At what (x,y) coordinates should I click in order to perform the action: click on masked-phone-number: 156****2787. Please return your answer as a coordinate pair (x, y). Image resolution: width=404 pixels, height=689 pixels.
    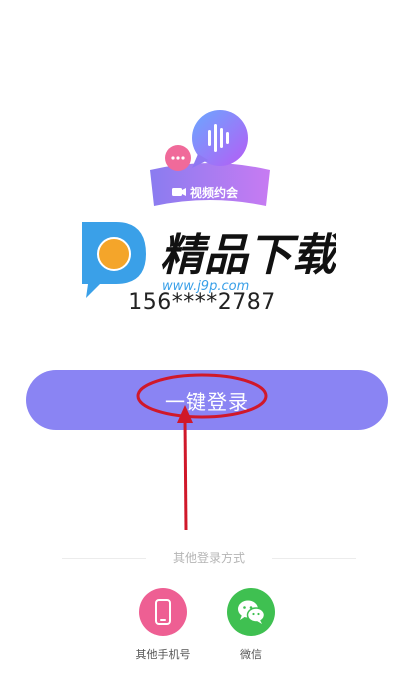
    Looking at the image, I should click on (202, 302).